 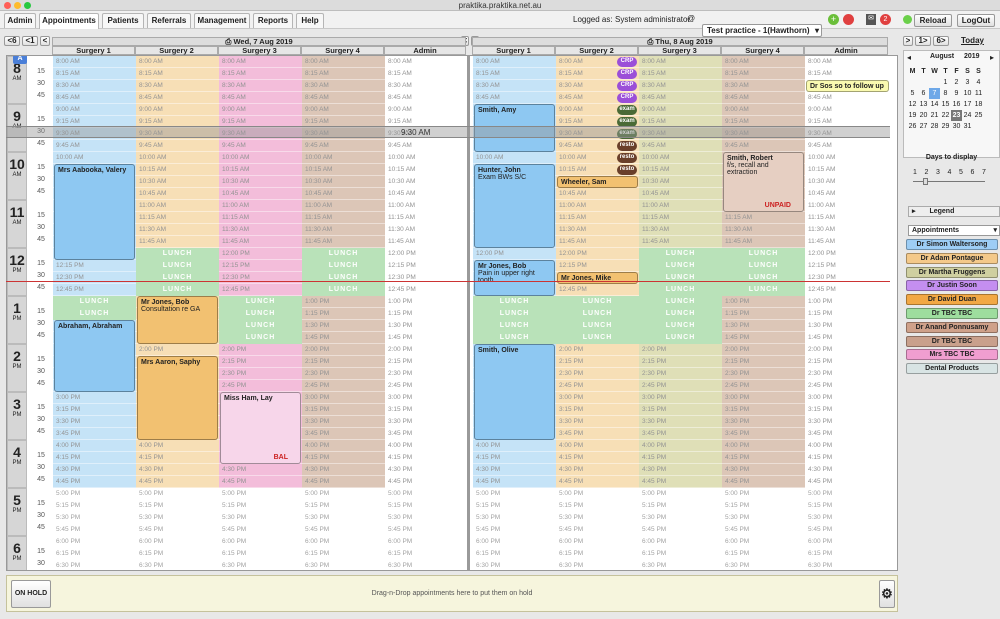 I want to click on time-slot: 10:30 AM, so click(x=260, y=182).